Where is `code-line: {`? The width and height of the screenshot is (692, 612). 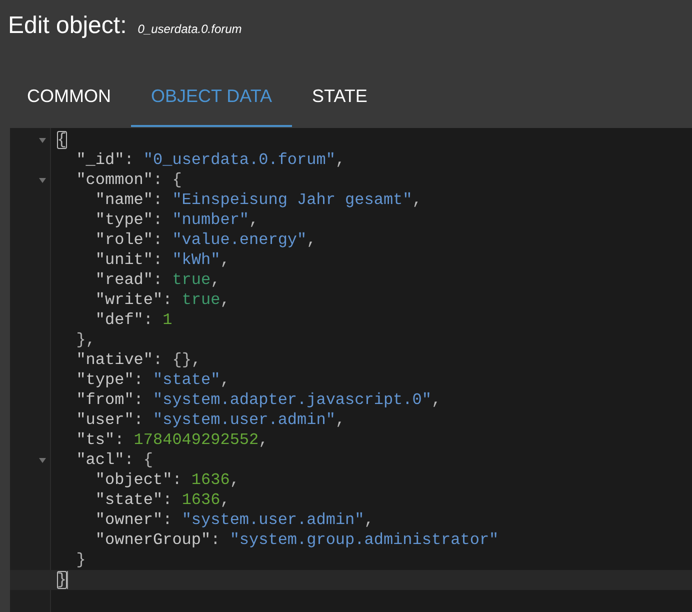
code-line: { is located at coordinates (62, 140).